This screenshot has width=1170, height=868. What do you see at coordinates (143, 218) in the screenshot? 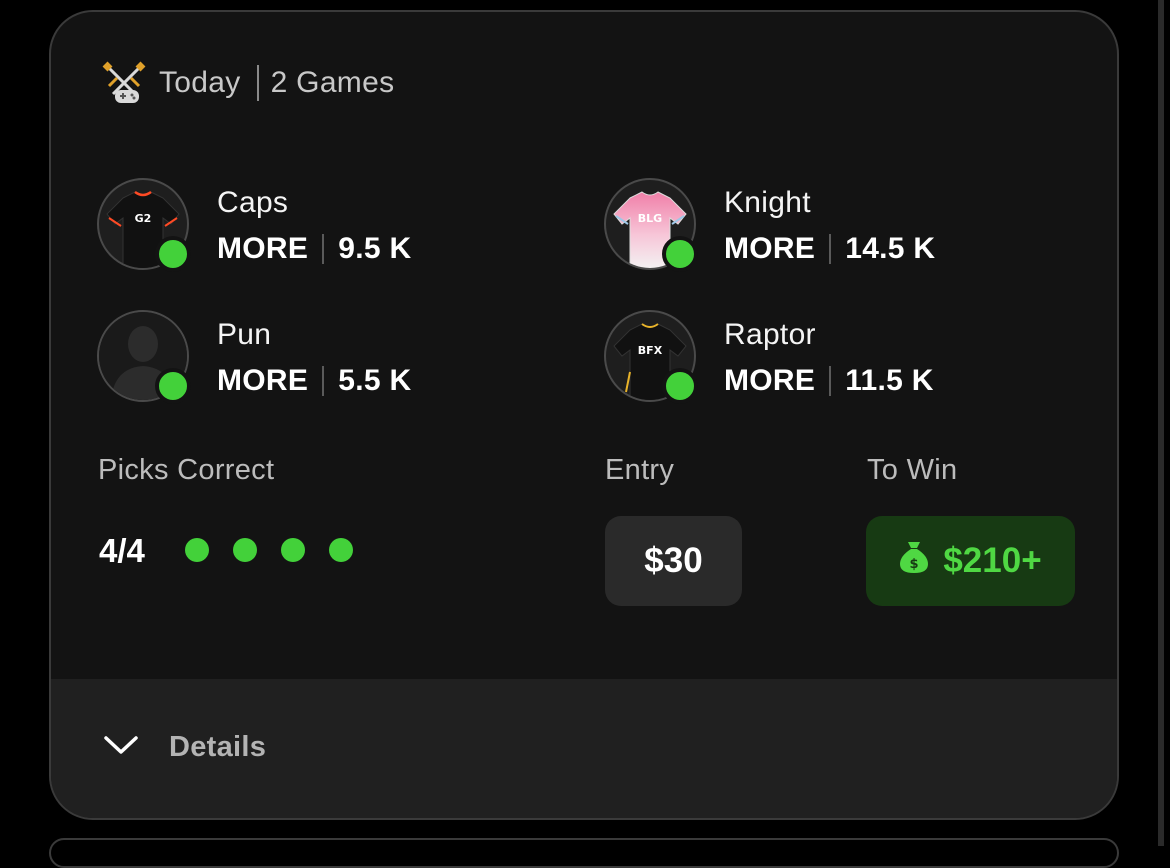
I see `jersey-text: G2` at bounding box center [143, 218].